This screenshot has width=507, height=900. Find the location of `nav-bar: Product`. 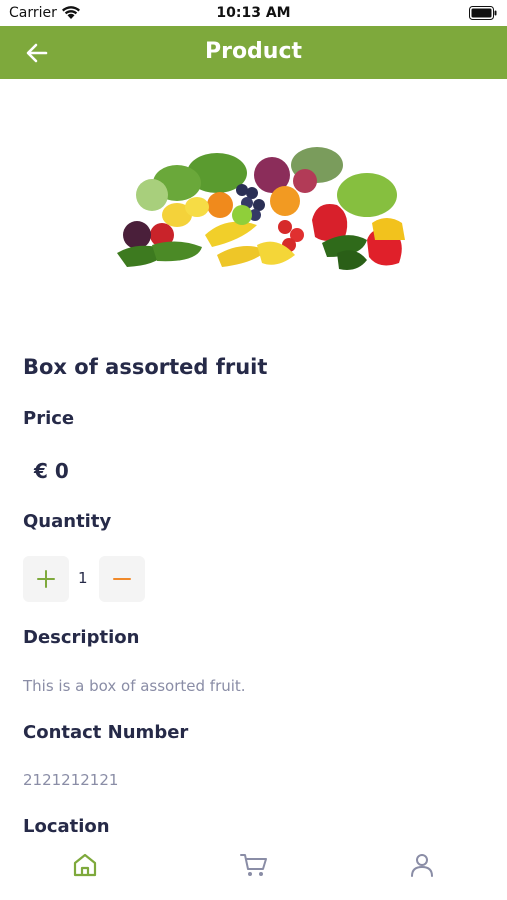

nav-bar: Product is located at coordinates (253, 52).